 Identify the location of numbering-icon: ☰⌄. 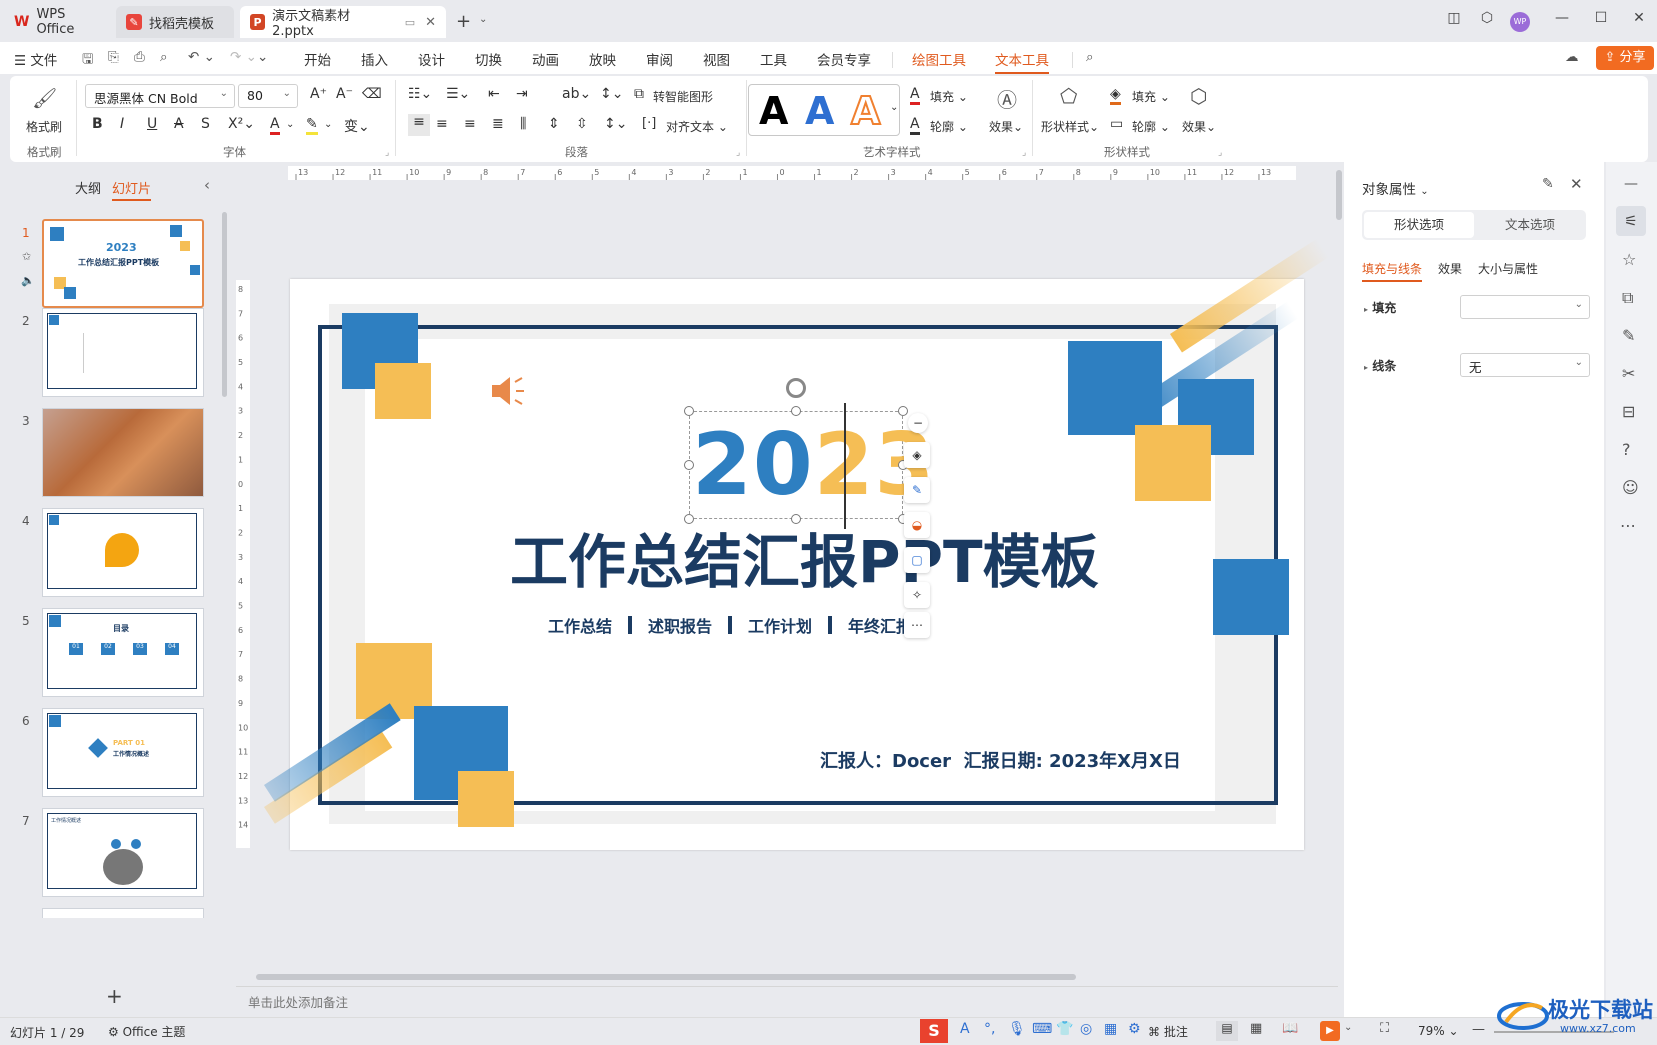
(458, 94).